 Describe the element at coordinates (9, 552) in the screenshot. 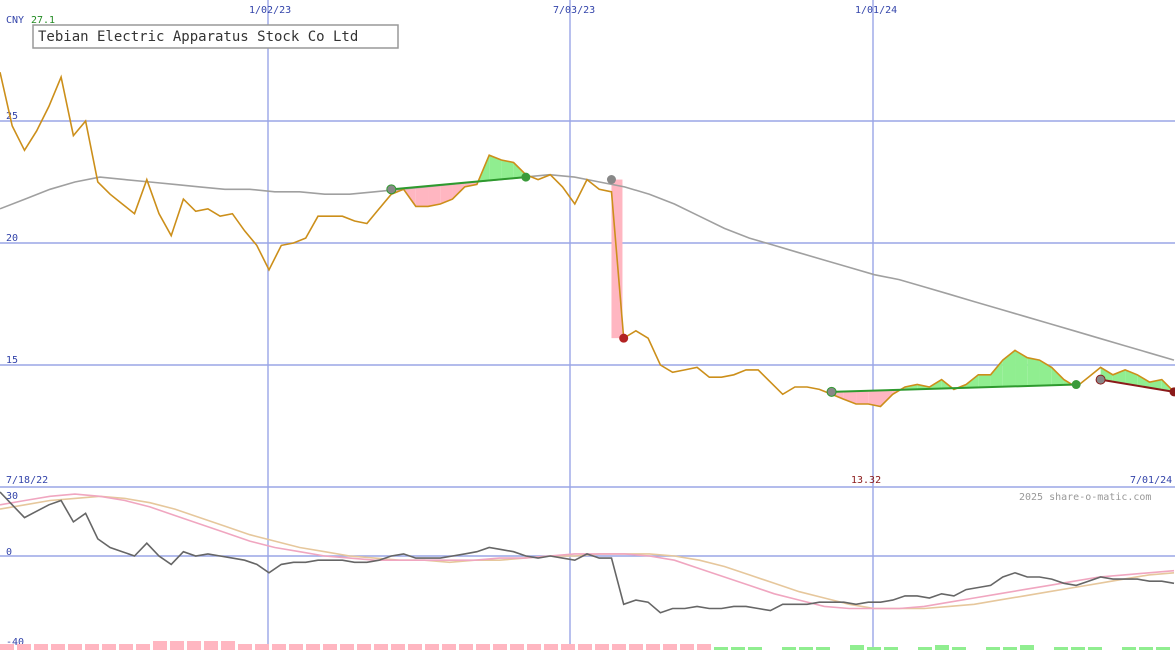

I see `osc-tick-0: 0` at that location.